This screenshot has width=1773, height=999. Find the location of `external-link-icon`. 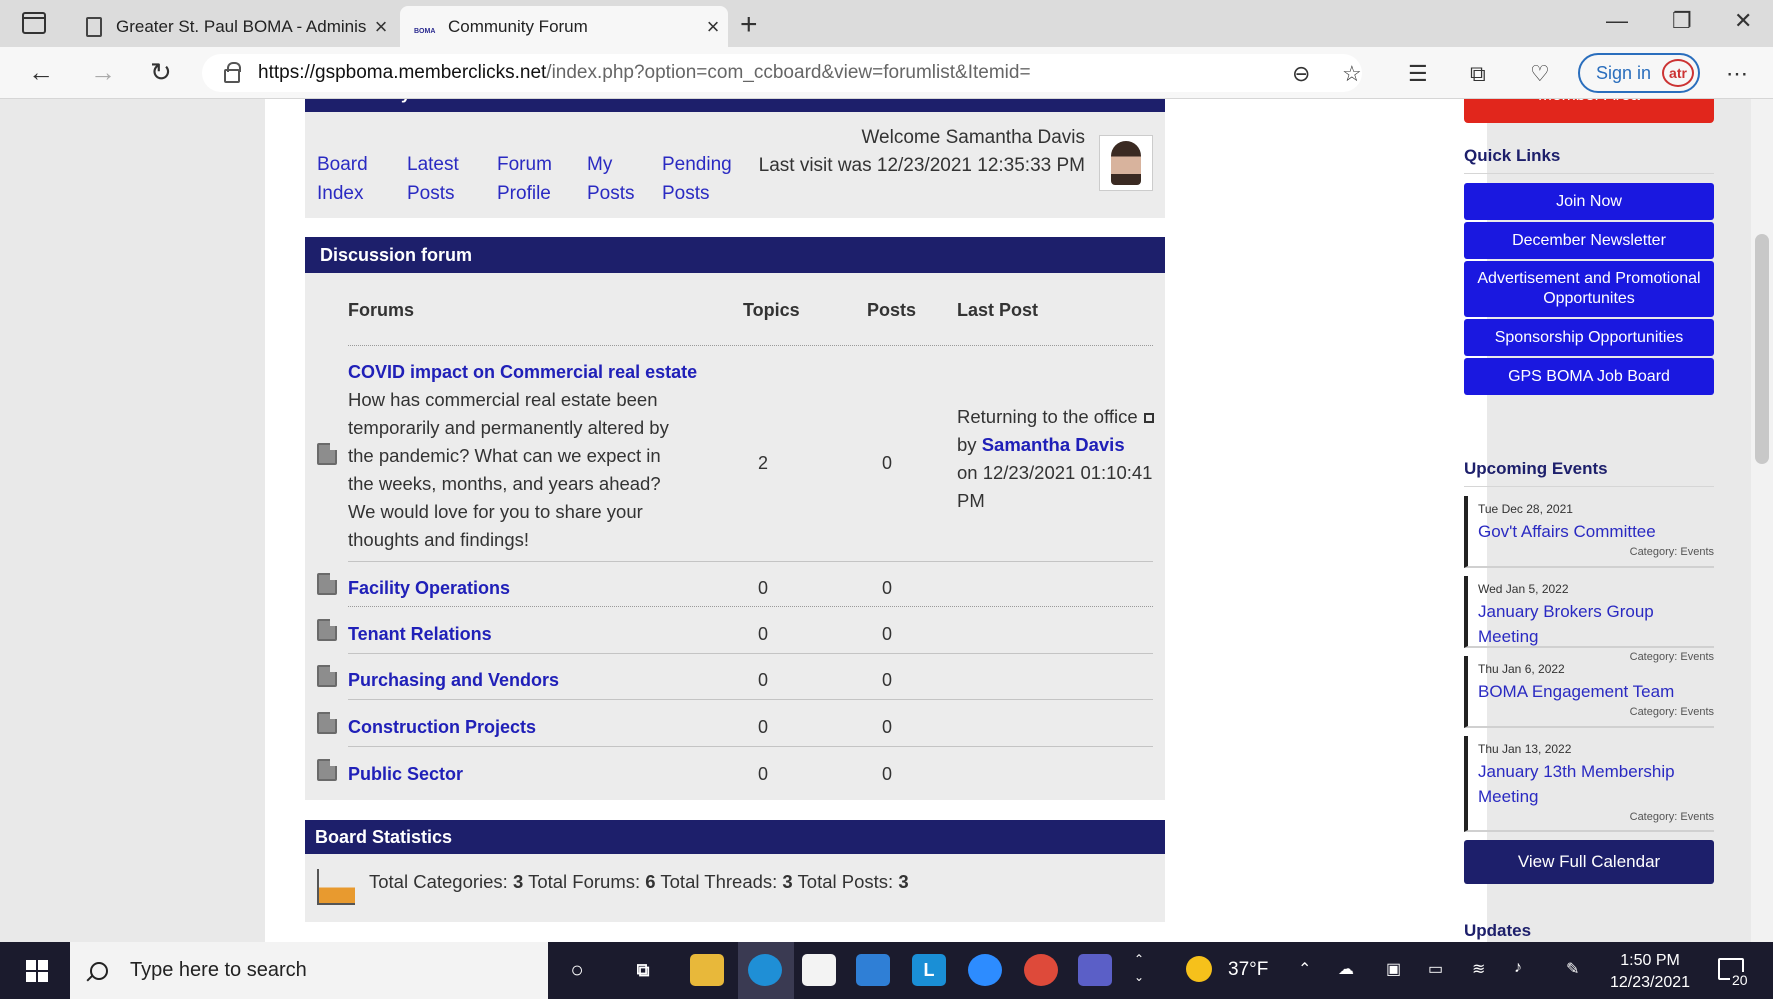

external-link-icon is located at coordinates (1148, 418).